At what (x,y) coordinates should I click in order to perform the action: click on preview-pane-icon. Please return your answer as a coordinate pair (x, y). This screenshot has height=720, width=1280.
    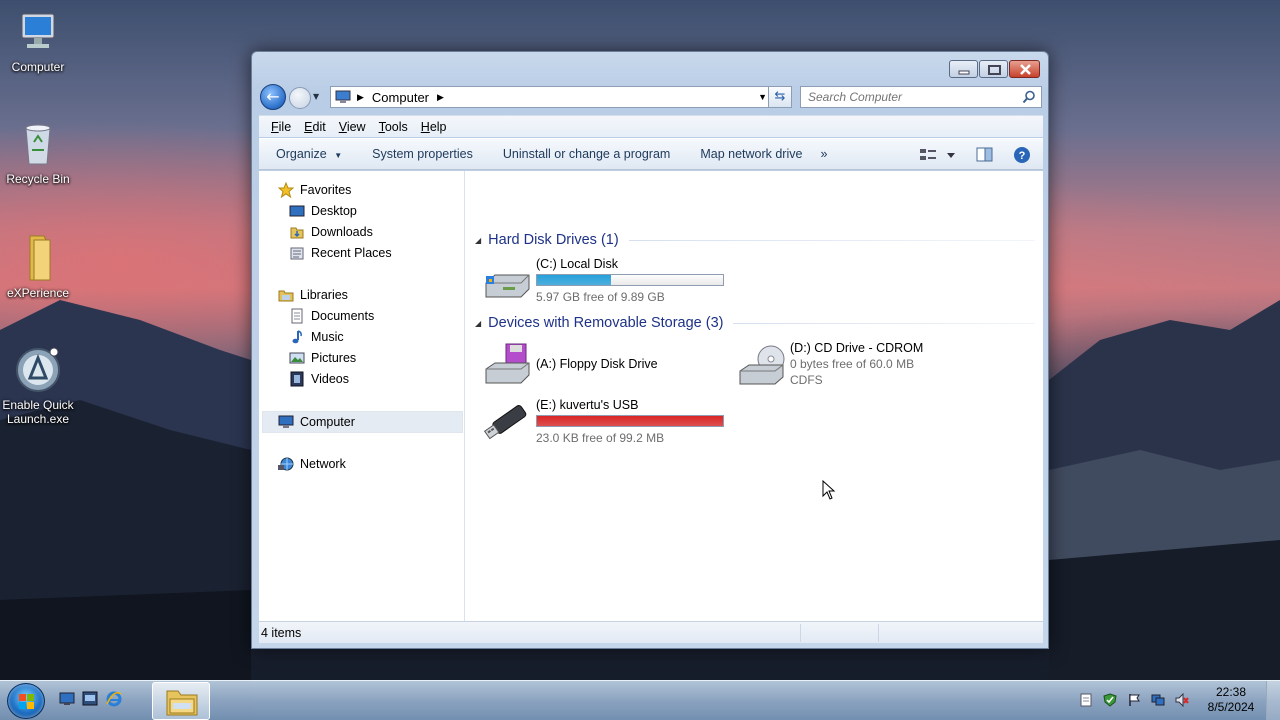
    Looking at the image, I should click on (984, 154).